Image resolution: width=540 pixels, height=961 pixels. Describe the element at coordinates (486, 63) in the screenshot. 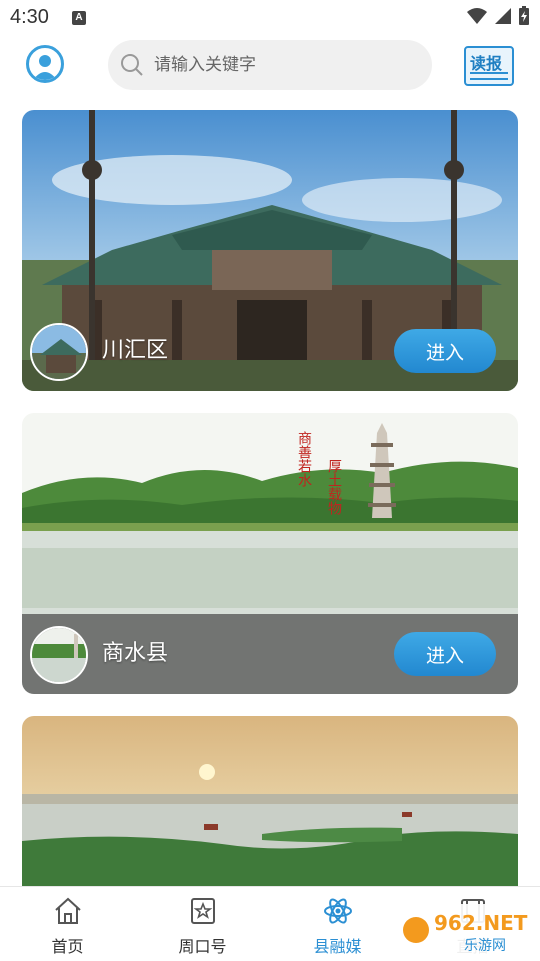

I see `newspaper-label: 读报` at that location.